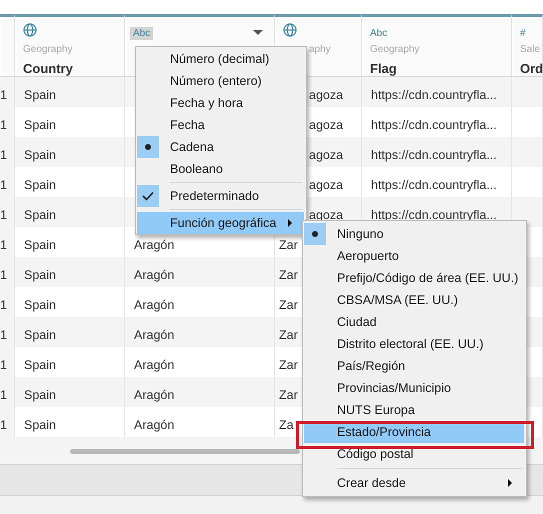  What do you see at coordinates (530, 49) in the screenshot?
I see `role-label: Sale` at bounding box center [530, 49].